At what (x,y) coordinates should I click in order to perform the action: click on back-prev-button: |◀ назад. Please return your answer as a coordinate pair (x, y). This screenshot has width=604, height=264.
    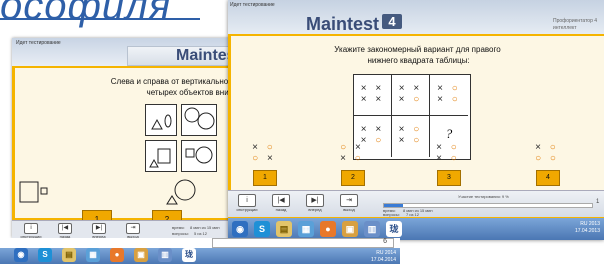
    Looking at the image, I should click on (65, 231).